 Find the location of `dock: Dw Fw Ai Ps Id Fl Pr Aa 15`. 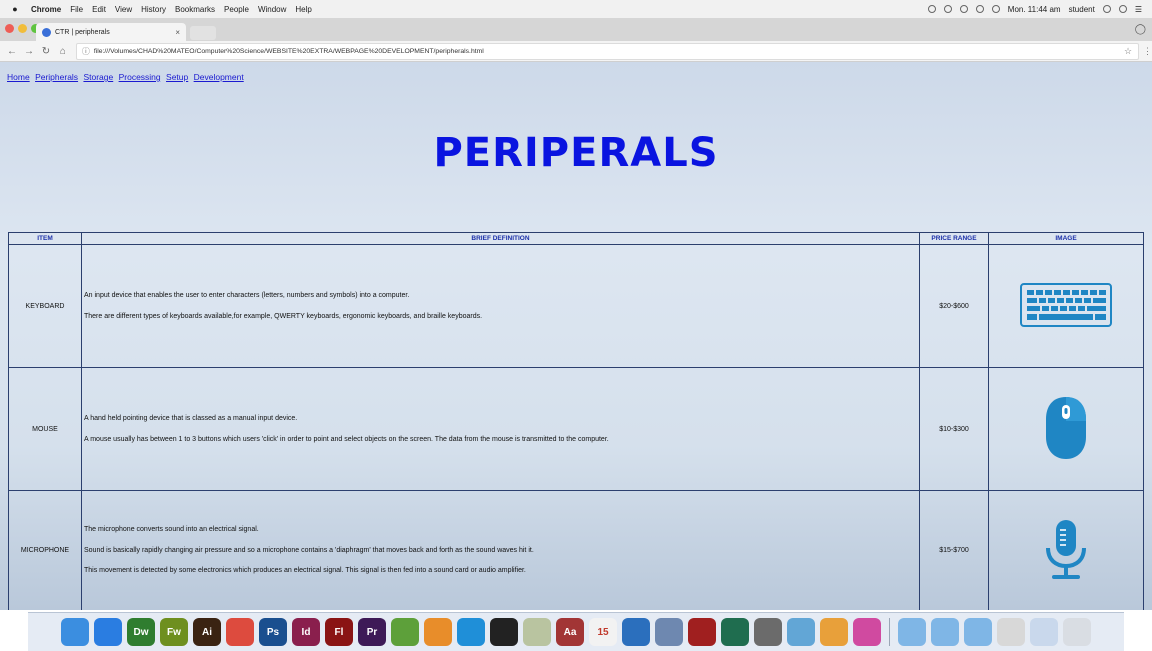

dock: Dw Fw Ai Ps Id Fl Pr Aa 15 is located at coordinates (576, 631).